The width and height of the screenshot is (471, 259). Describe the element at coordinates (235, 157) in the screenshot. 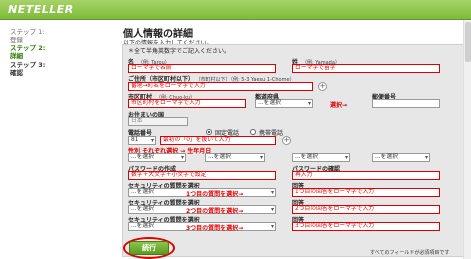

I see `dob-year-select: ...を選択` at that location.